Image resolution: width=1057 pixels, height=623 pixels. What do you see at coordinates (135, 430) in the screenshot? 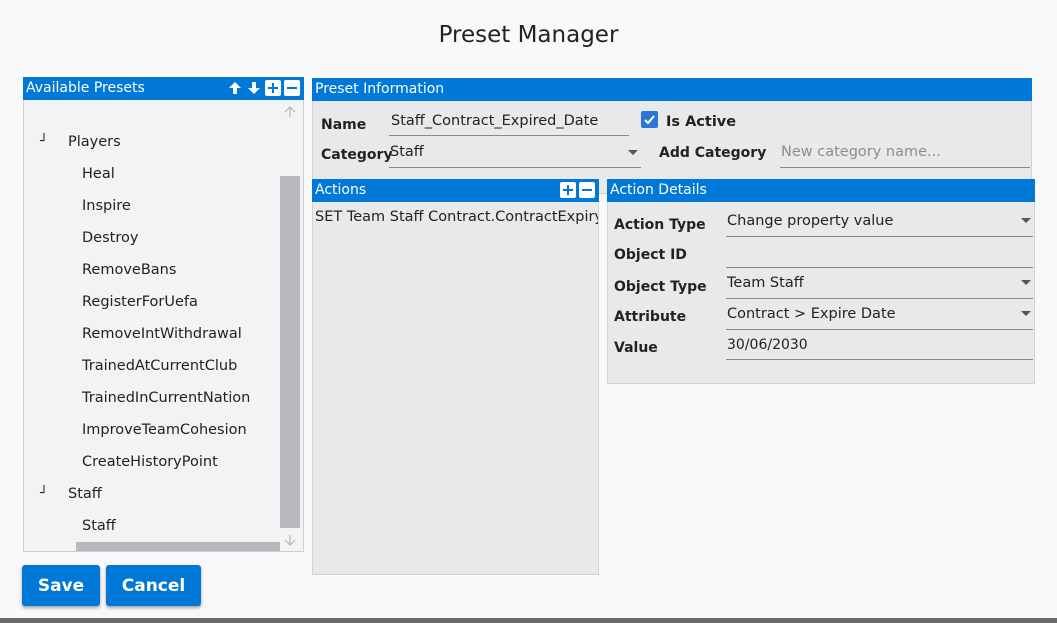
I see `tree-item-improveteamcohesion: ImproveTeamCohesion` at bounding box center [135, 430].